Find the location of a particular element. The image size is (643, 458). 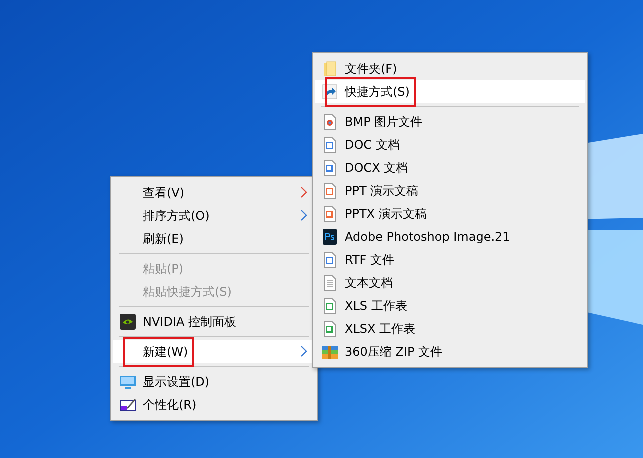

menu-item: 文件夹(F) is located at coordinates (450, 68).